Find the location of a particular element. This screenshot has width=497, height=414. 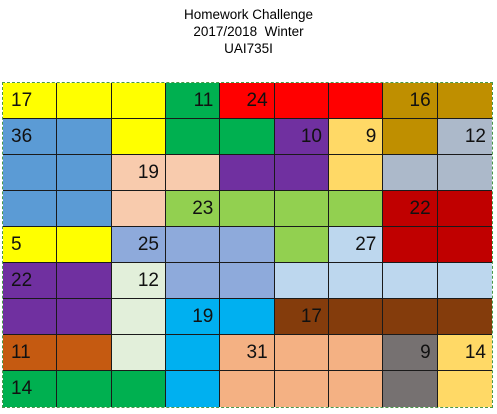

grid-cell-r1-c6: 9 is located at coordinates (356, 137).